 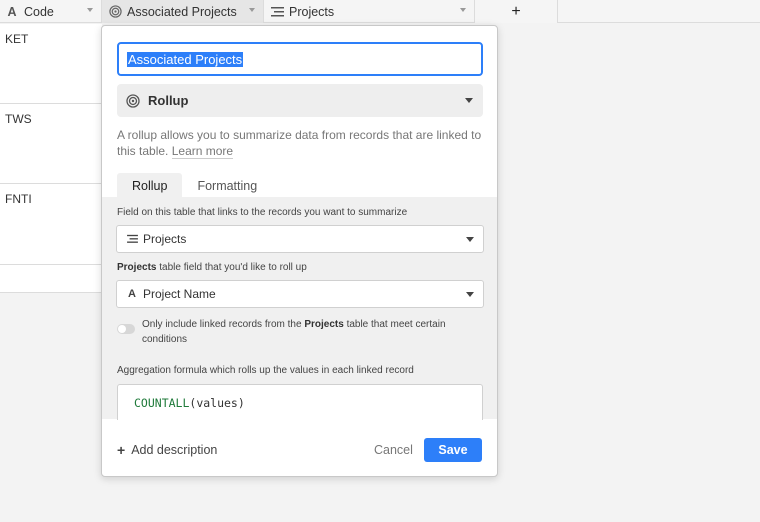 I want to click on plus-icon: +, so click(x=121, y=450).